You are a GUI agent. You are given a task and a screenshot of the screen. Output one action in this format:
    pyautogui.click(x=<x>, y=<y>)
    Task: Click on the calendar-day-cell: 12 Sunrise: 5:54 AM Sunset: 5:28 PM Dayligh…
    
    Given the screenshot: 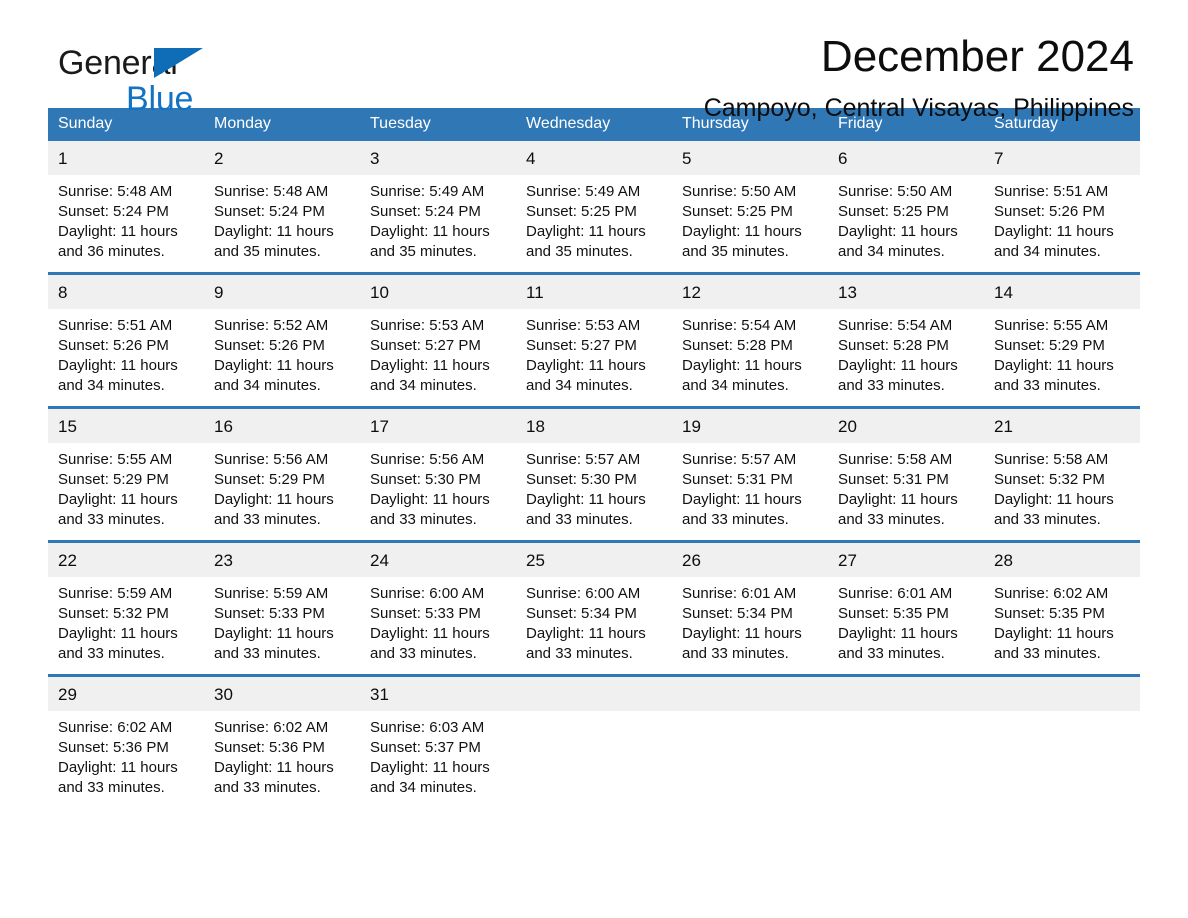 What is the action you would take?
    pyautogui.click(x=750, y=340)
    